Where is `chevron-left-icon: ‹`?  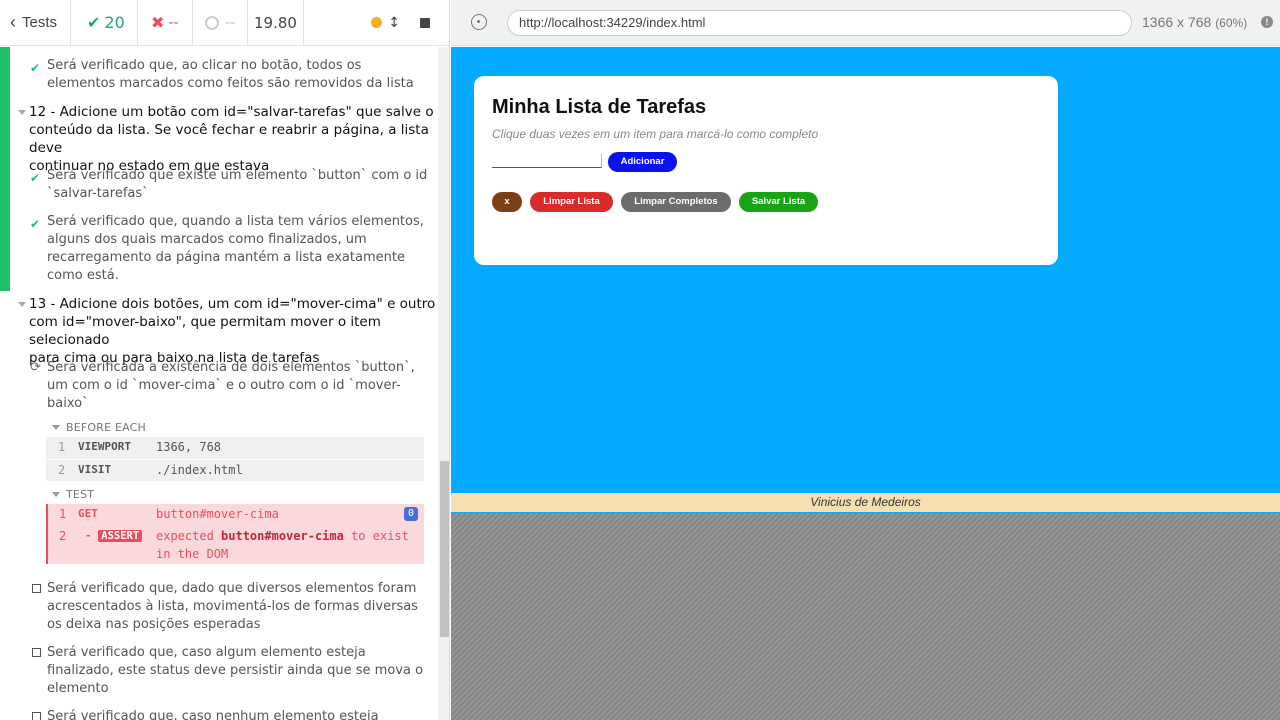
chevron-left-icon: ‹ is located at coordinates (13, 22).